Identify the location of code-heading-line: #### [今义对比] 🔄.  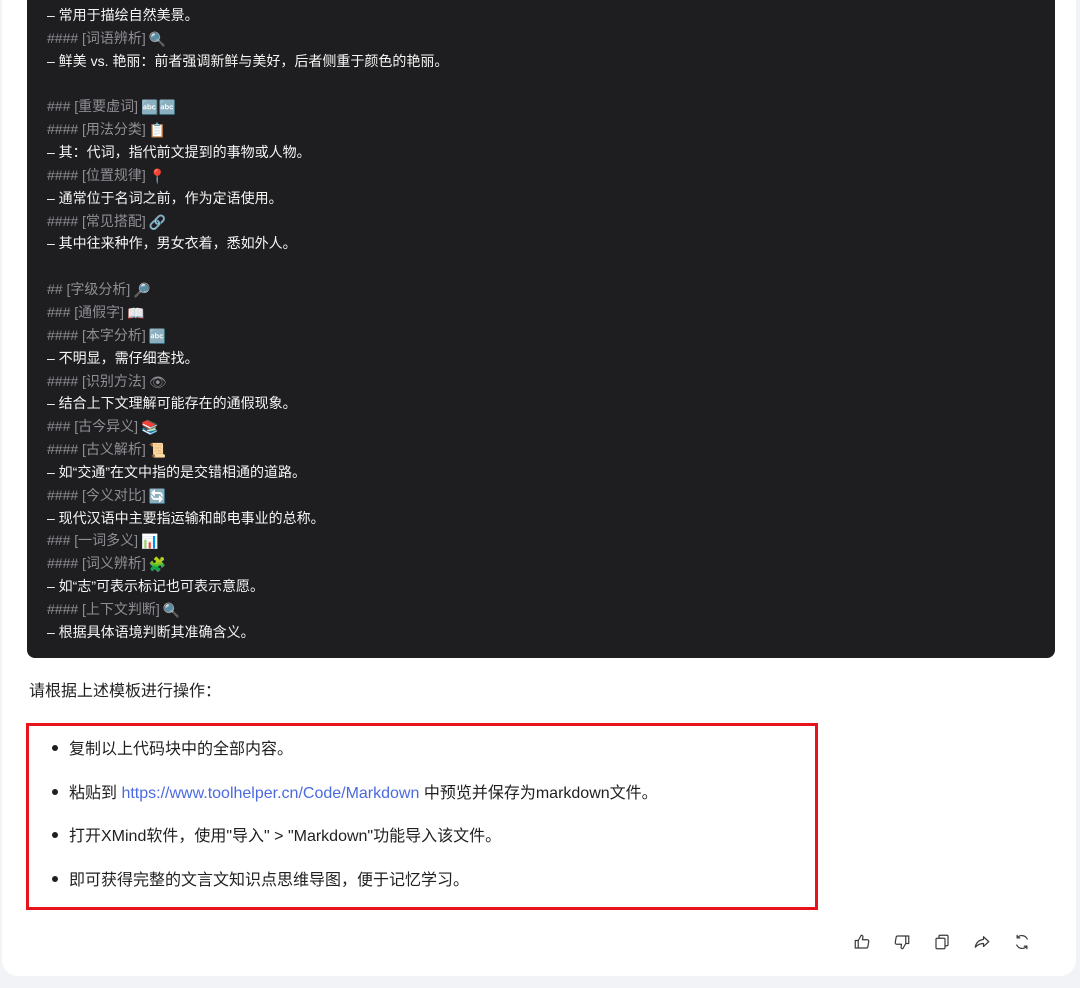
(247, 495).